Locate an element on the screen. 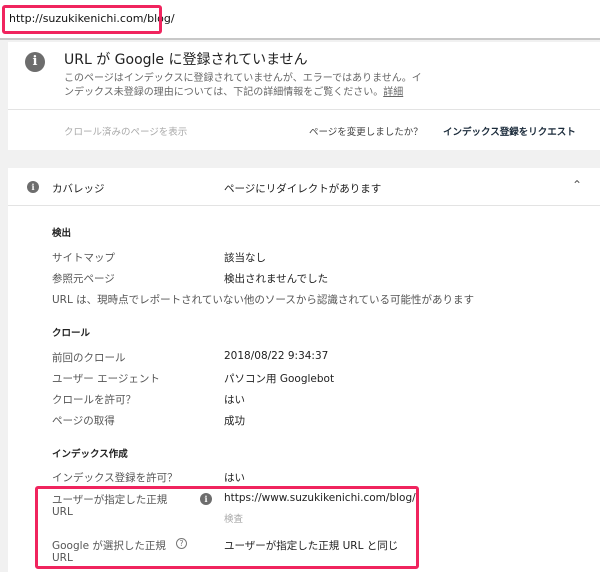  view-crawled-button: クロール済みのページを表示 is located at coordinates (125, 131).